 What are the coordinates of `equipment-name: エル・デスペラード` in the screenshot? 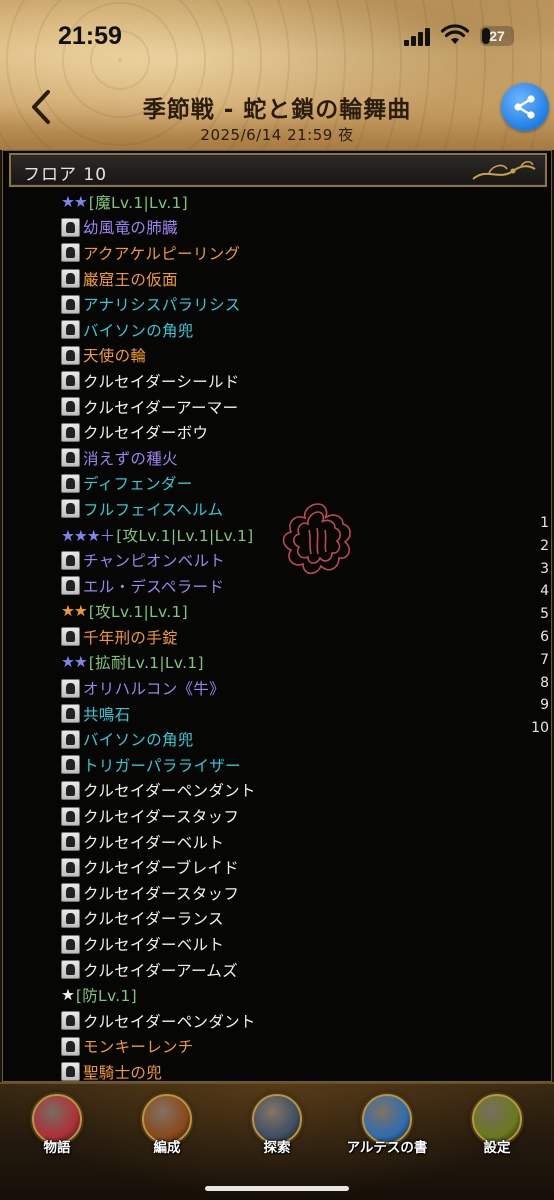 It's located at (154, 586).